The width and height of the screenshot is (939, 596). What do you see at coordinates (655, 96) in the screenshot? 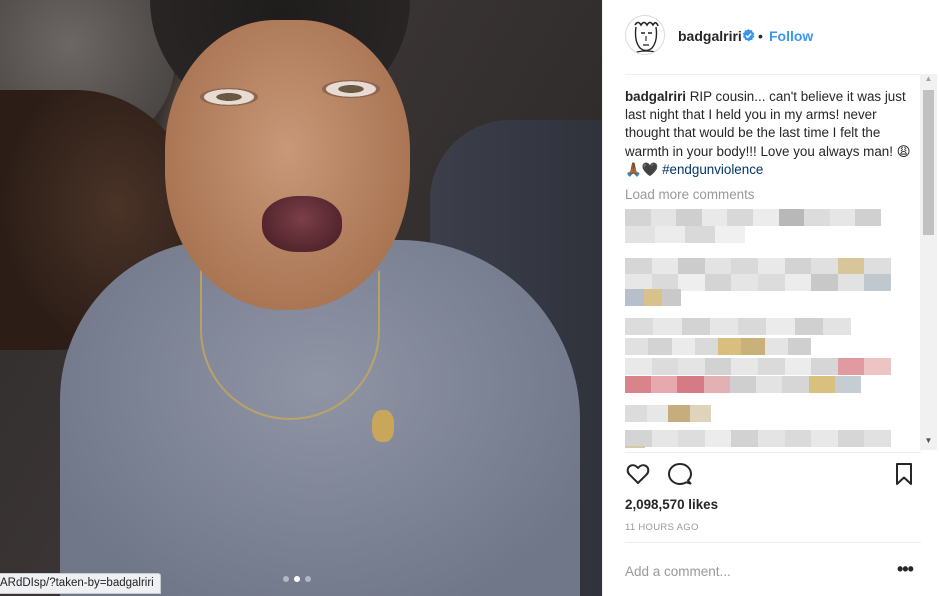
I see `caption-username: badgalriri` at bounding box center [655, 96].